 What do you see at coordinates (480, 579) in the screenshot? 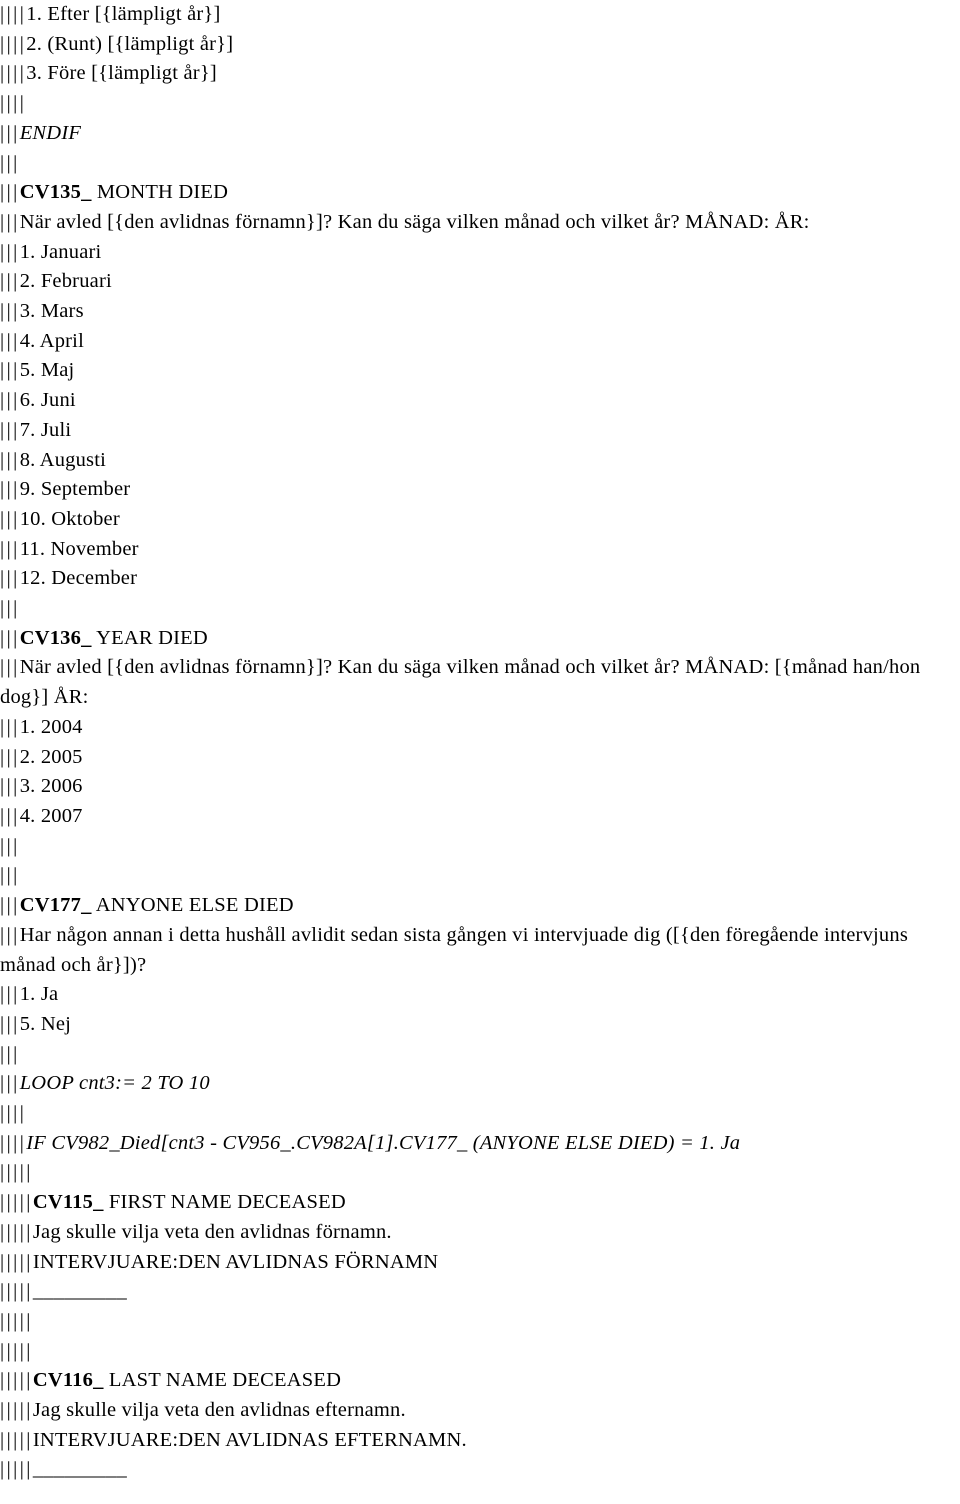
I see `spec-line: |||12. December` at bounding box center [480, 579].